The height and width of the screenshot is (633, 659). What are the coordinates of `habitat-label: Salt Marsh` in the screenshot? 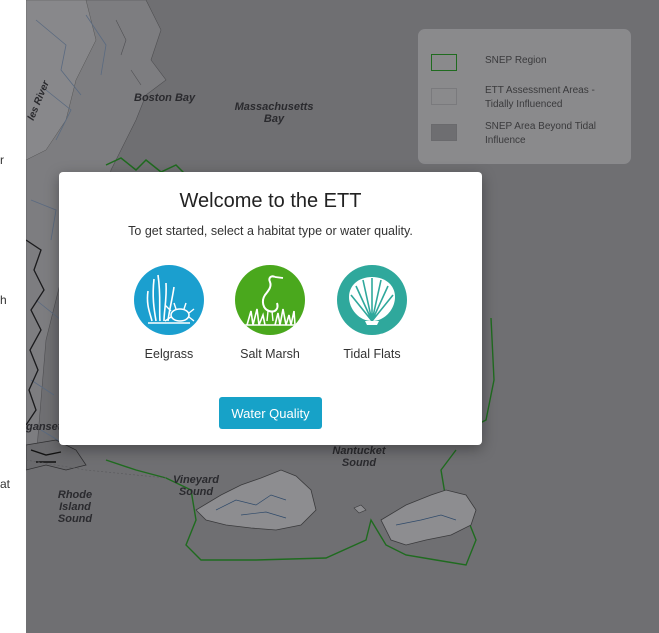 It's located at (270, 354).